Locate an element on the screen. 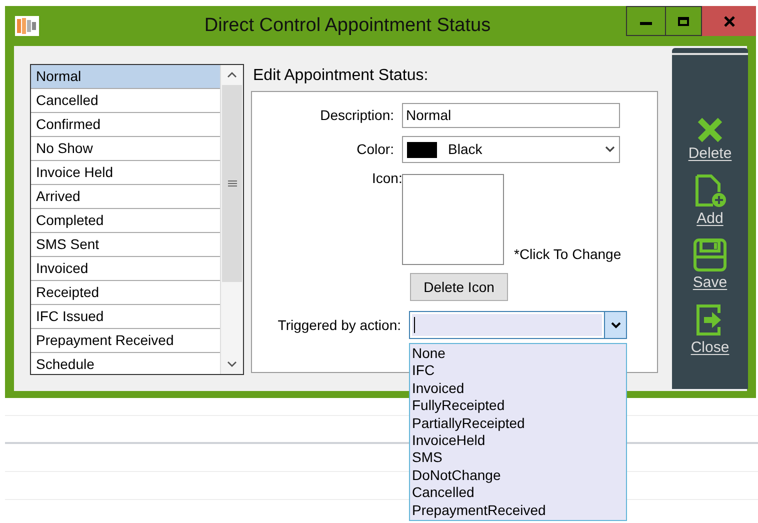 The image size is (758, 523). maximize-icon is located at coordinates (683, 21).